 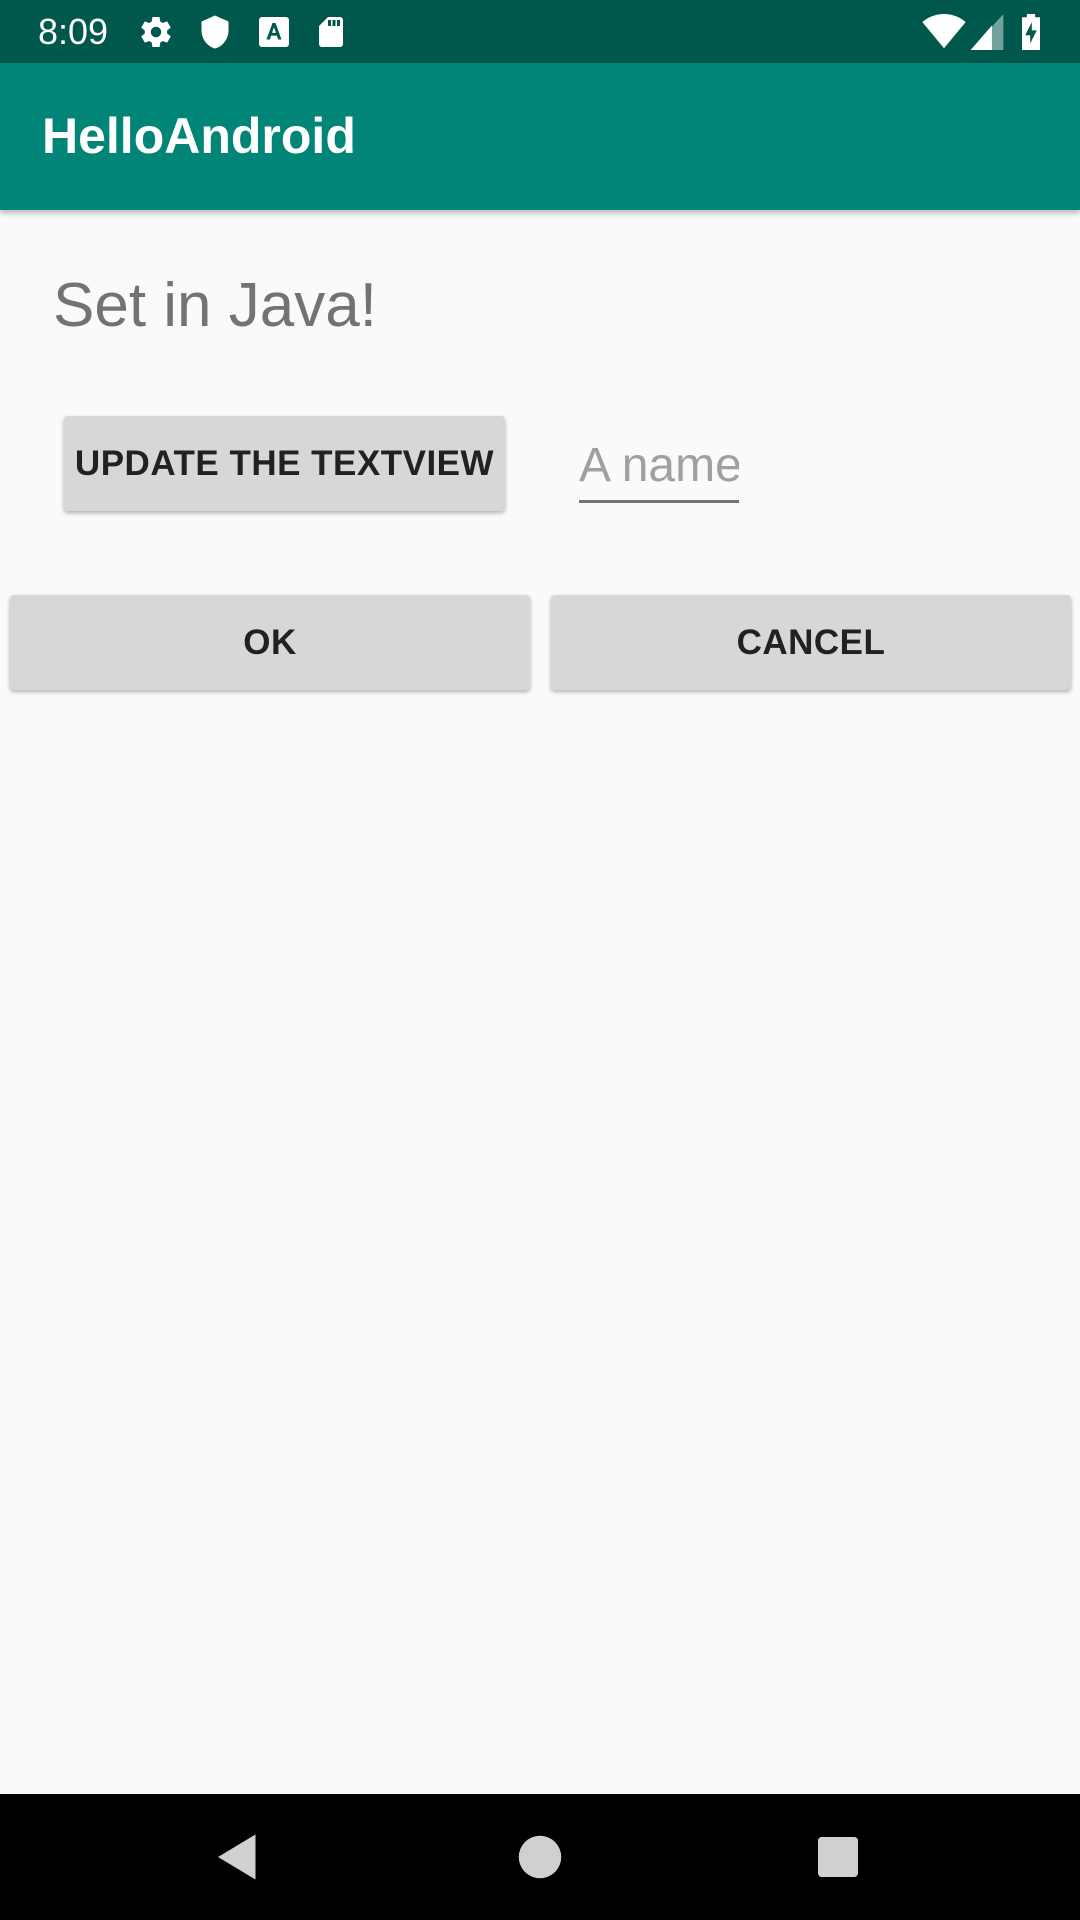 What do you see at coordinates (838, 1857) in the screenshot?
I see `recents-icon` at bounding box center [838, 1857].